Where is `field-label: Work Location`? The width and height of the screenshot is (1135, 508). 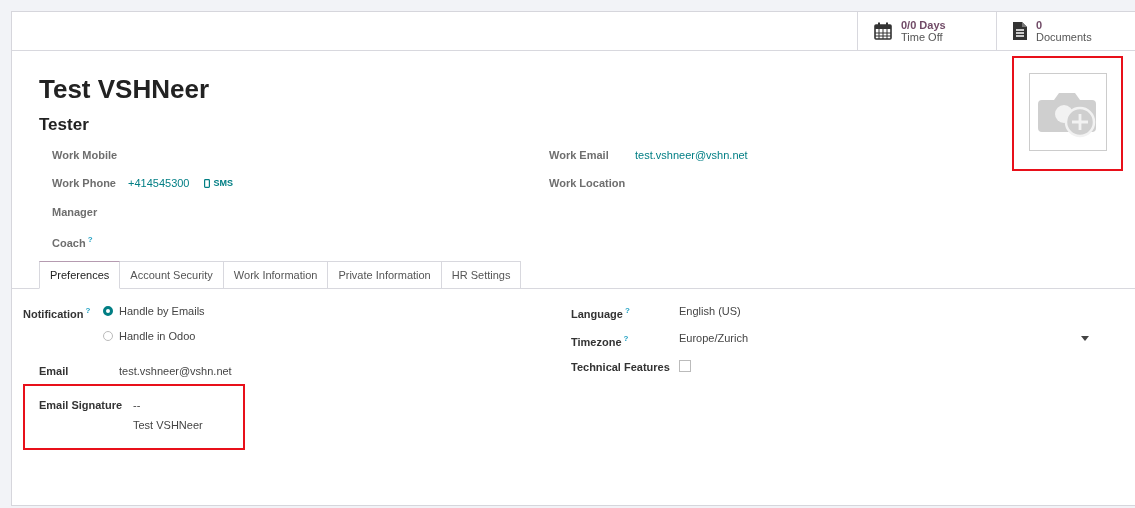 field-label: Work Location is located at coordinates (588, 183).